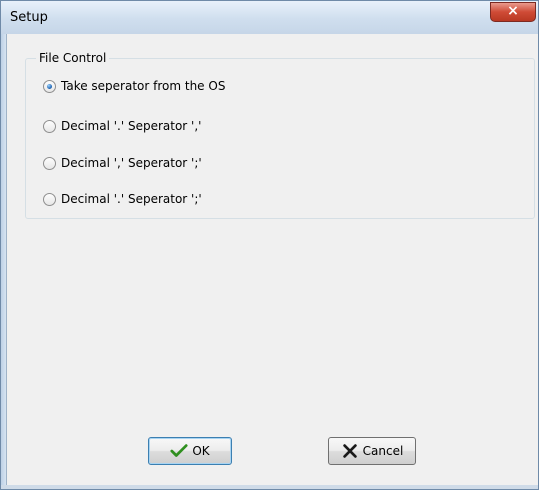 The image size is (539, 490). Describe the element at coordinates (269, 18) in the screenshot. I see `title-bar: Setup ×` at that location.